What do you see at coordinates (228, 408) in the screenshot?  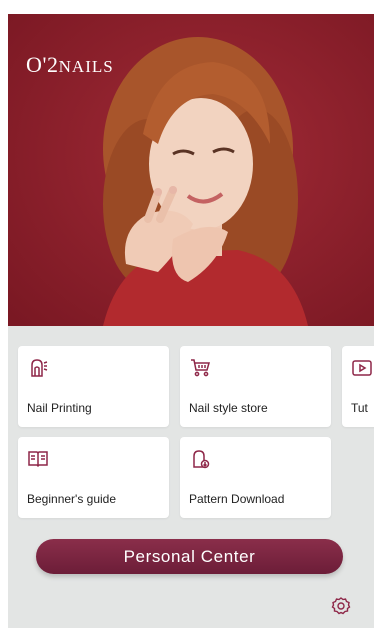 I see `menu-tile-label: Nail style store` at bounding box center [228, 408].